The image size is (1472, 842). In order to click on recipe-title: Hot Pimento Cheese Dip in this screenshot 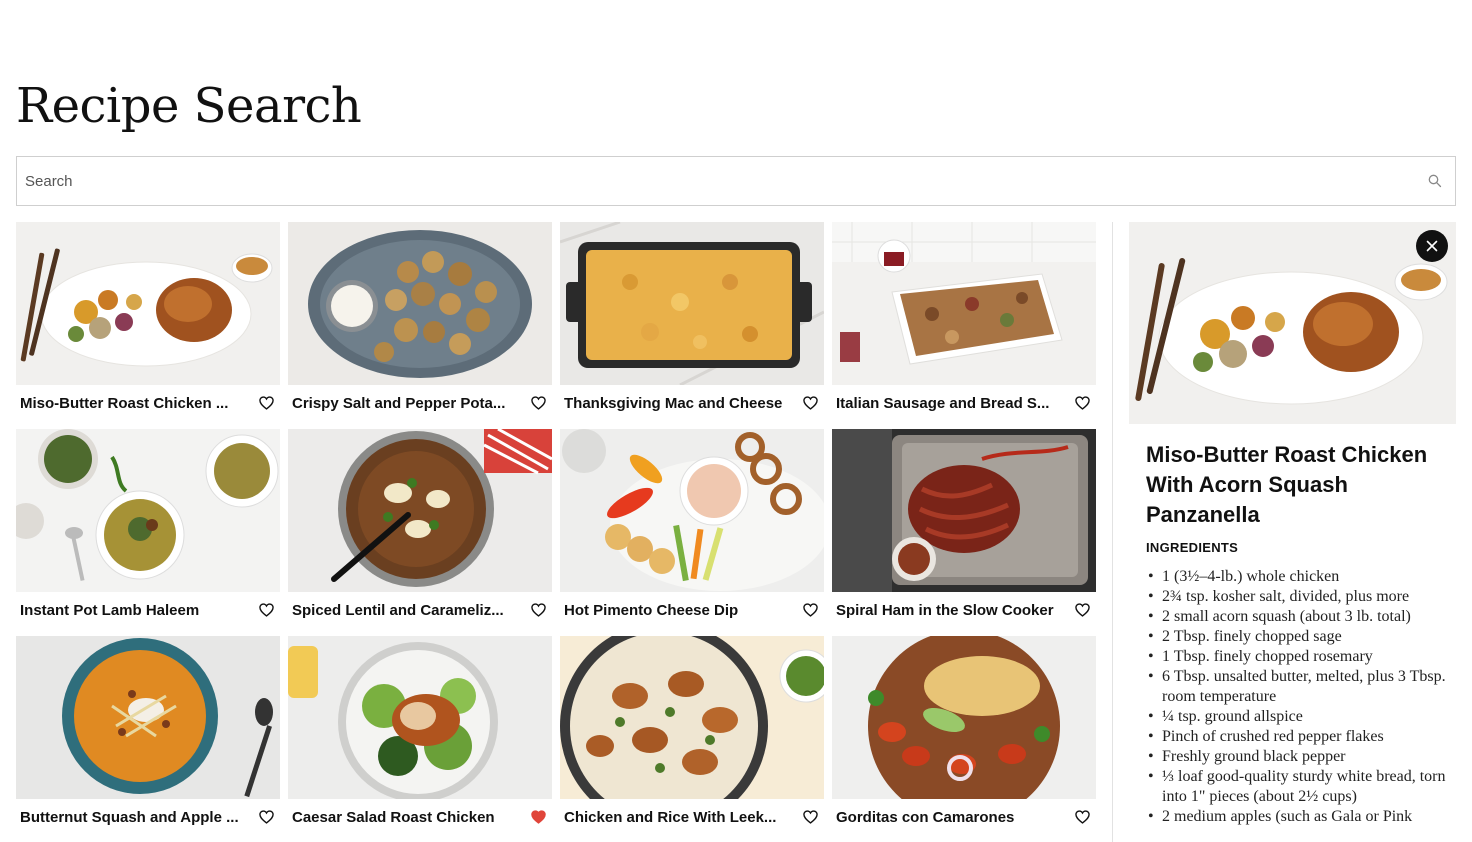, I will do `click(651, 610)`.